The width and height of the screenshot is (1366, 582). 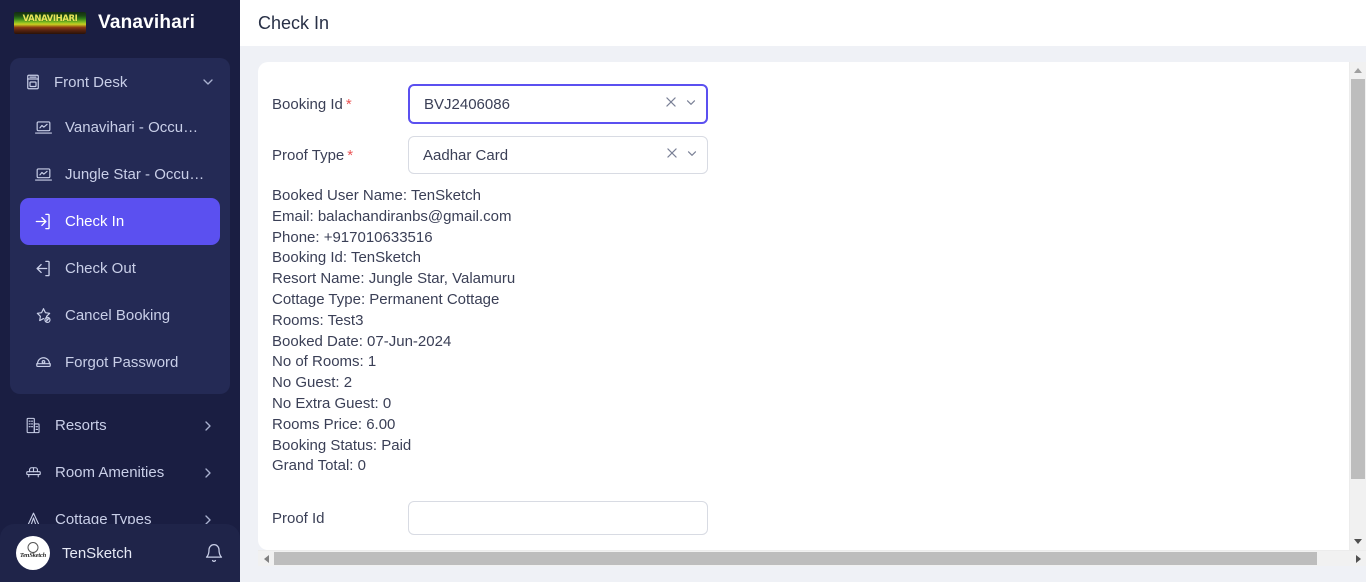 I want to click on bottom-spacer, so click(x=803, y=574).